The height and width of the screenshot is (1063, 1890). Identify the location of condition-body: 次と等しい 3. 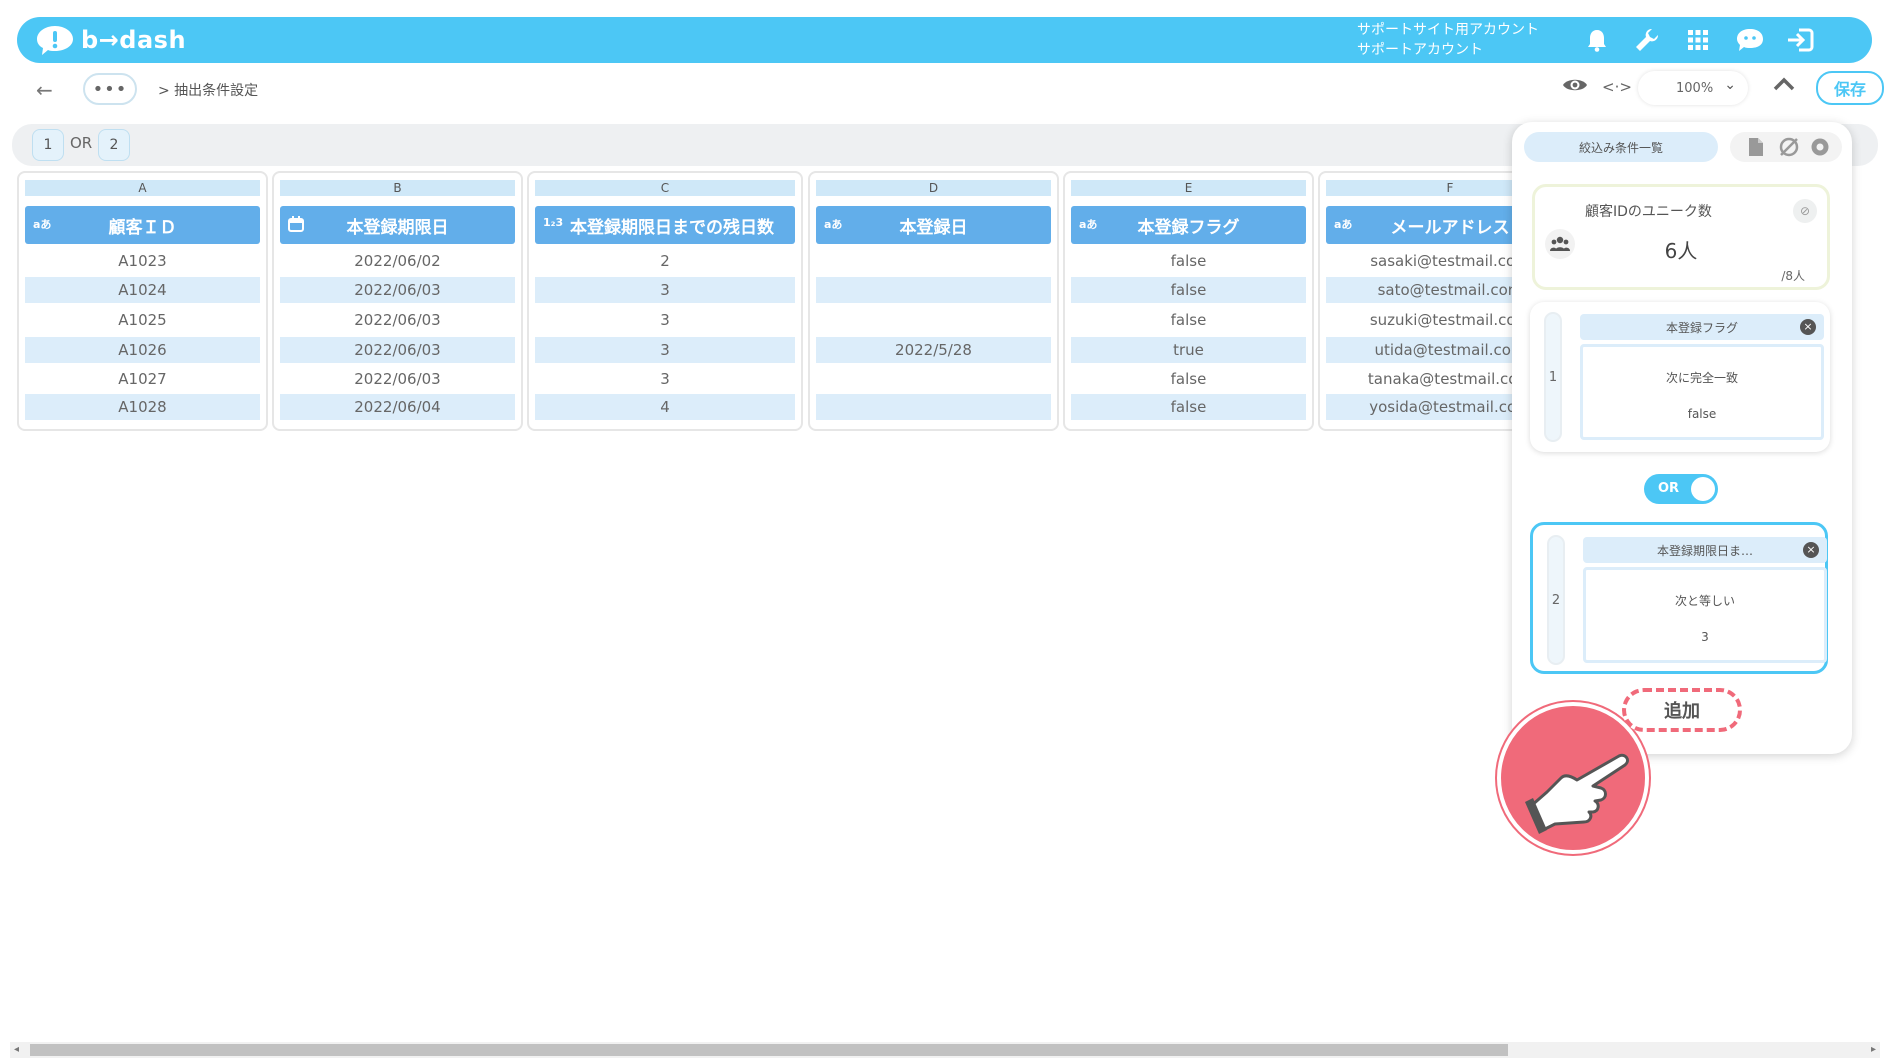
(1705, 615).